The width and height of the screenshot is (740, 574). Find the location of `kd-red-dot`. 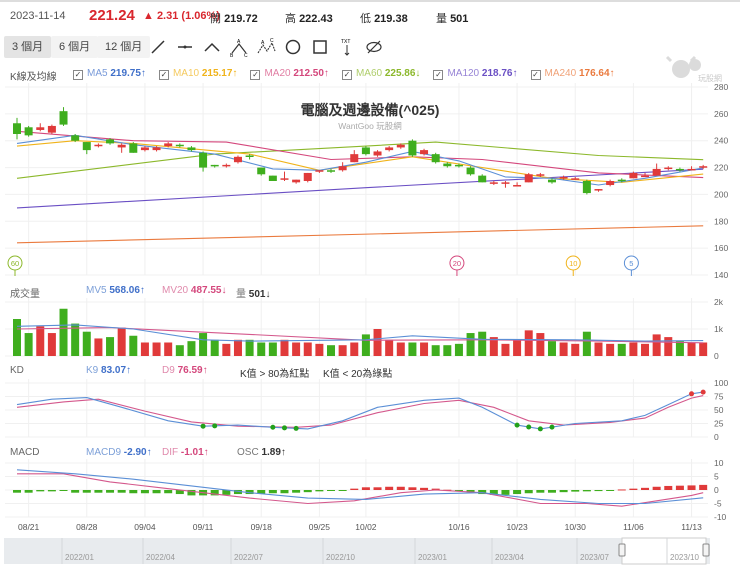

kd-red-dot is located at coordinates (692, 394).